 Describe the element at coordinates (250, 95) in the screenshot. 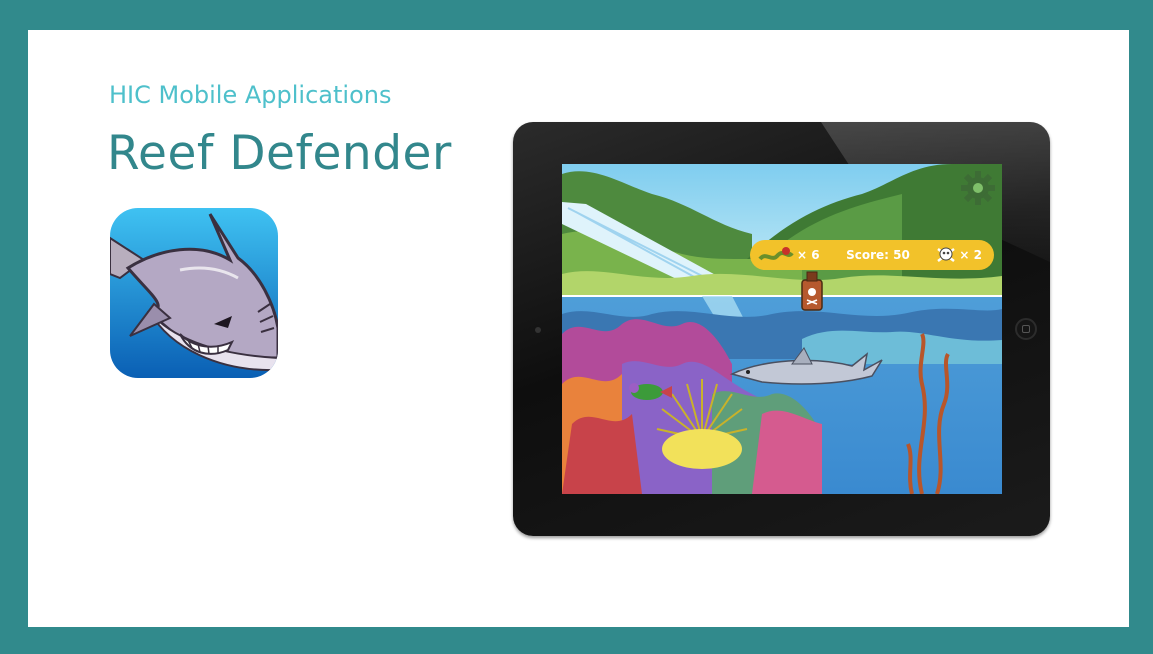

I see `slide-subtitle: HIC Mobile Applications` at that location.